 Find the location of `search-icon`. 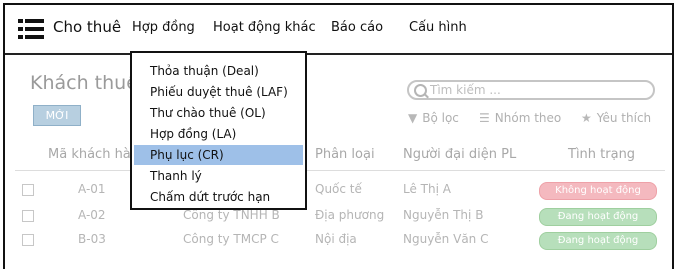

search-icon is located at coordinates (420, 90).